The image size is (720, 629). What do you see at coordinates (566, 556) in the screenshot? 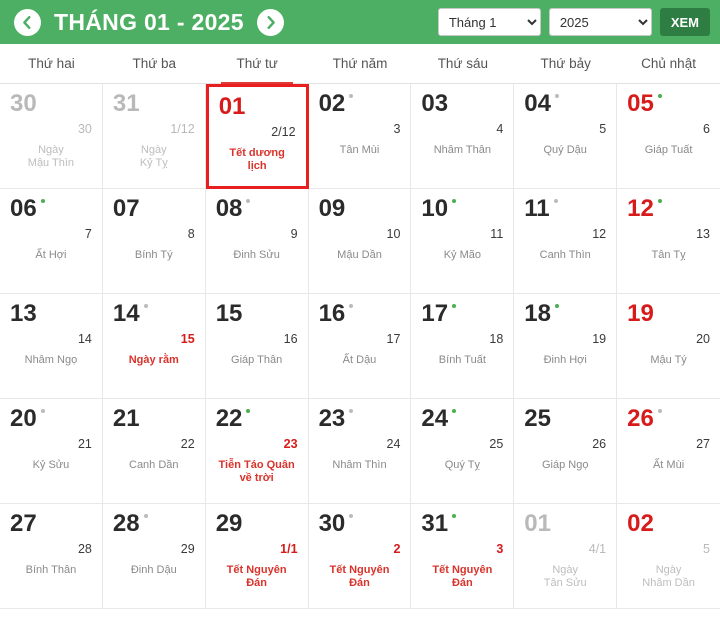
I see `day-cell: 01 4/1 Ngày Tân Sửu` at bounding box center [566, 556].